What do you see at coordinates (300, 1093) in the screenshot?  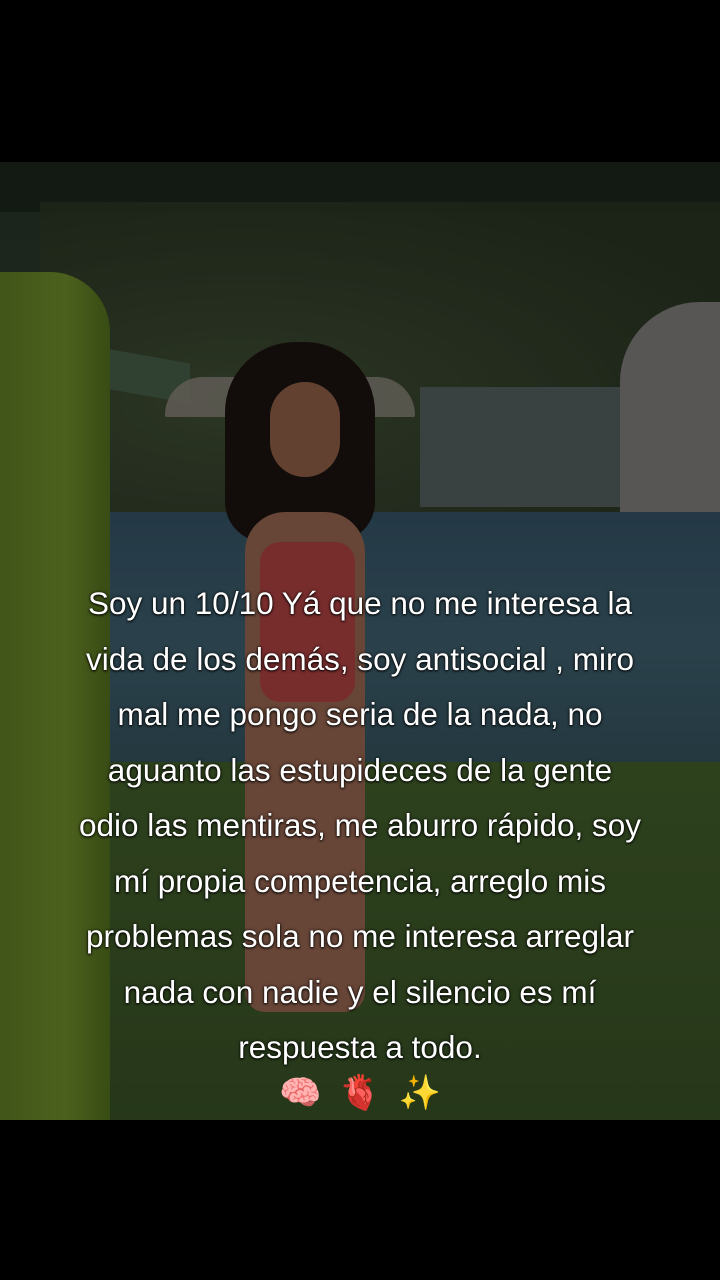 I see `brain-emoji-icon: 🧠` at bounding box center [300, 1093].